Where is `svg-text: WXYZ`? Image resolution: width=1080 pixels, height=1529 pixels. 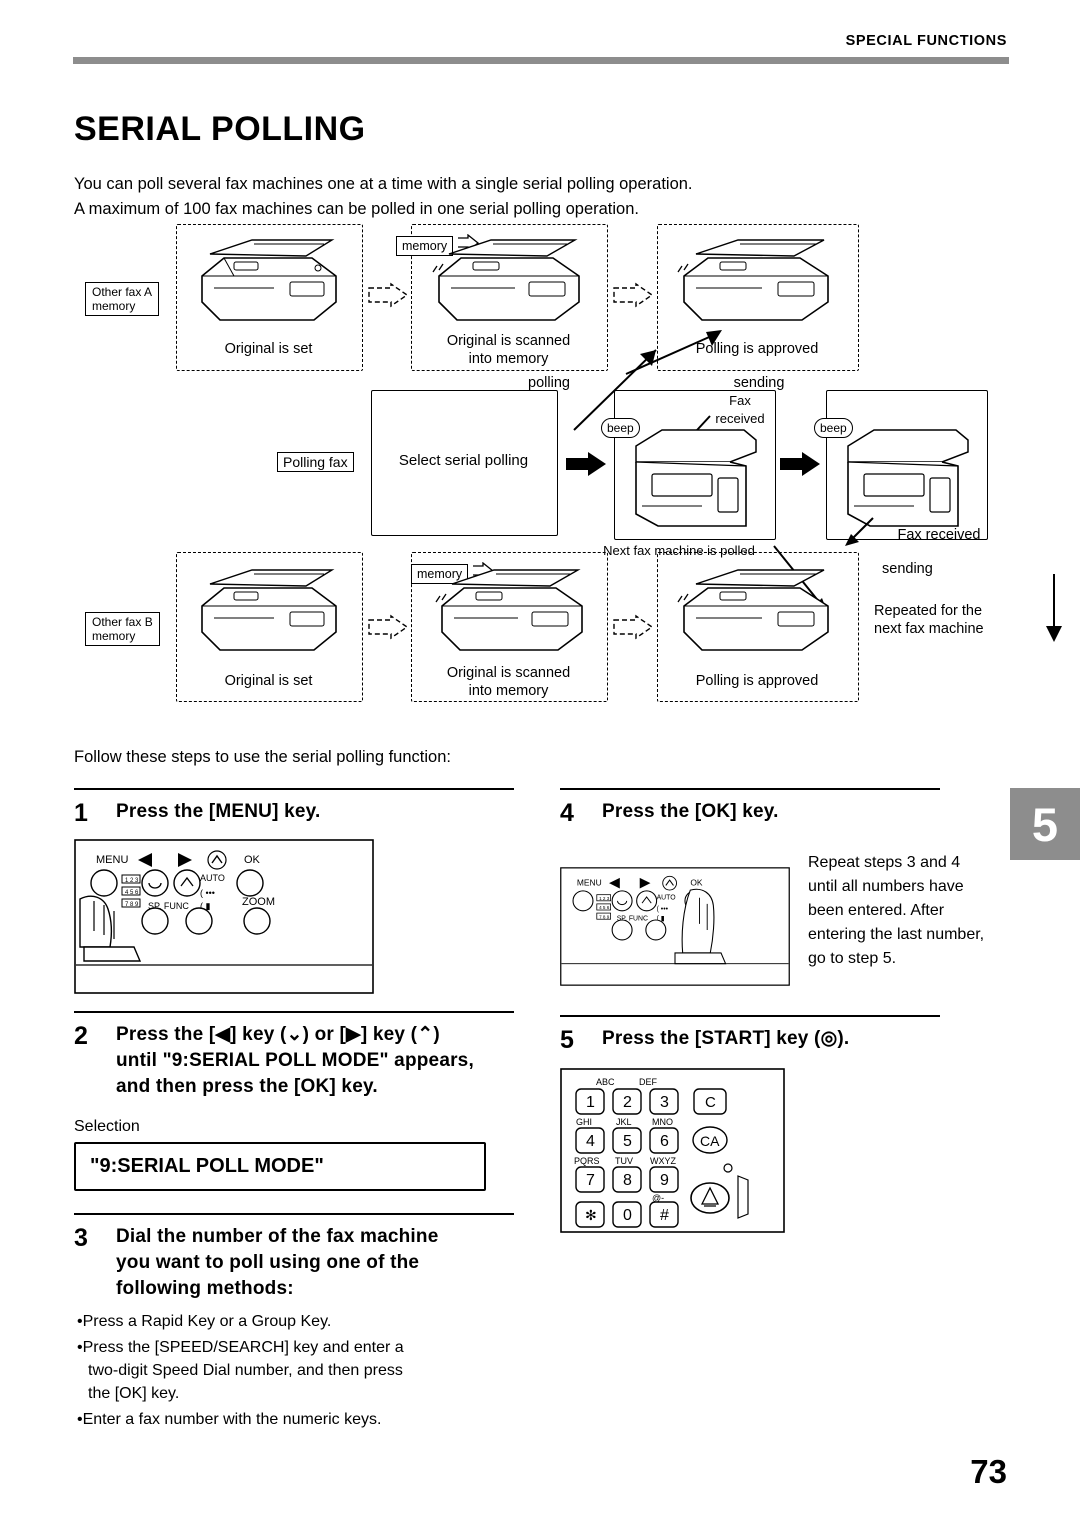 svg-text: WXYZ is located at coordinates (663, 1161).